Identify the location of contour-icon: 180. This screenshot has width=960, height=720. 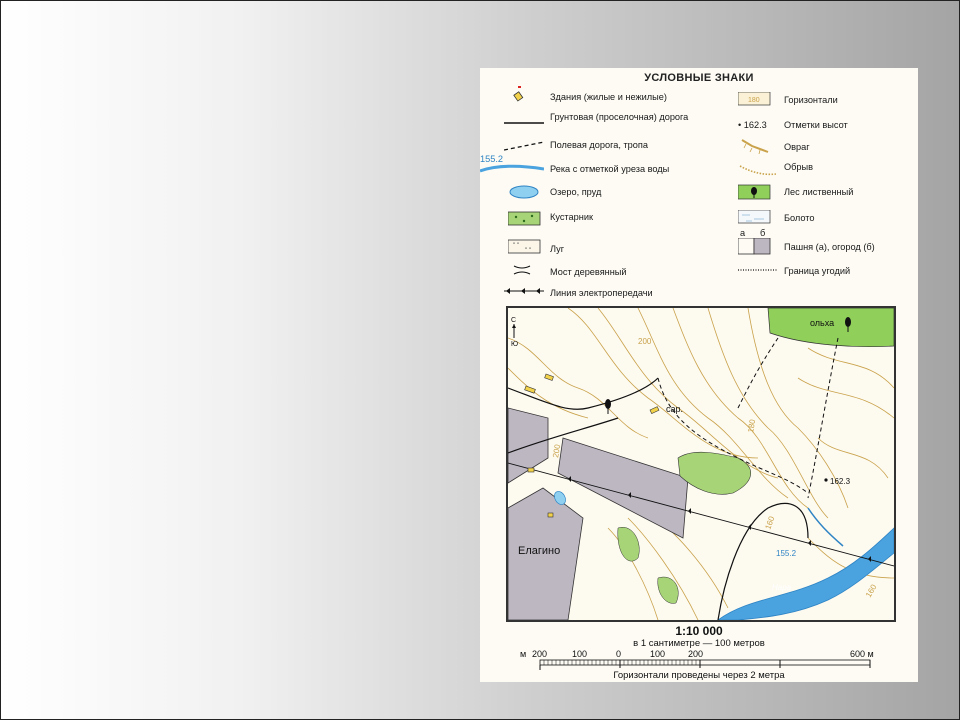
(754, 99).